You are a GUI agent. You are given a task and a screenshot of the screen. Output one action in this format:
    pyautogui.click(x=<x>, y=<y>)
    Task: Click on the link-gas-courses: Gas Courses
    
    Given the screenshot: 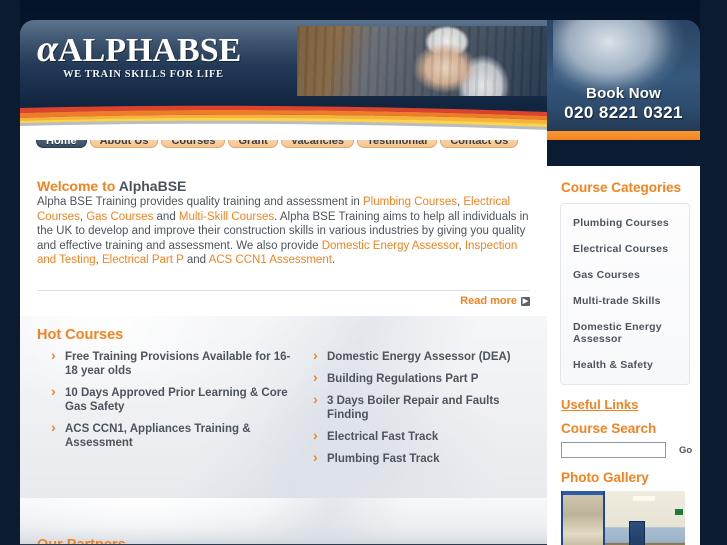 What is the action you would take?
    pyautogui.click(x=119, y=217)
    